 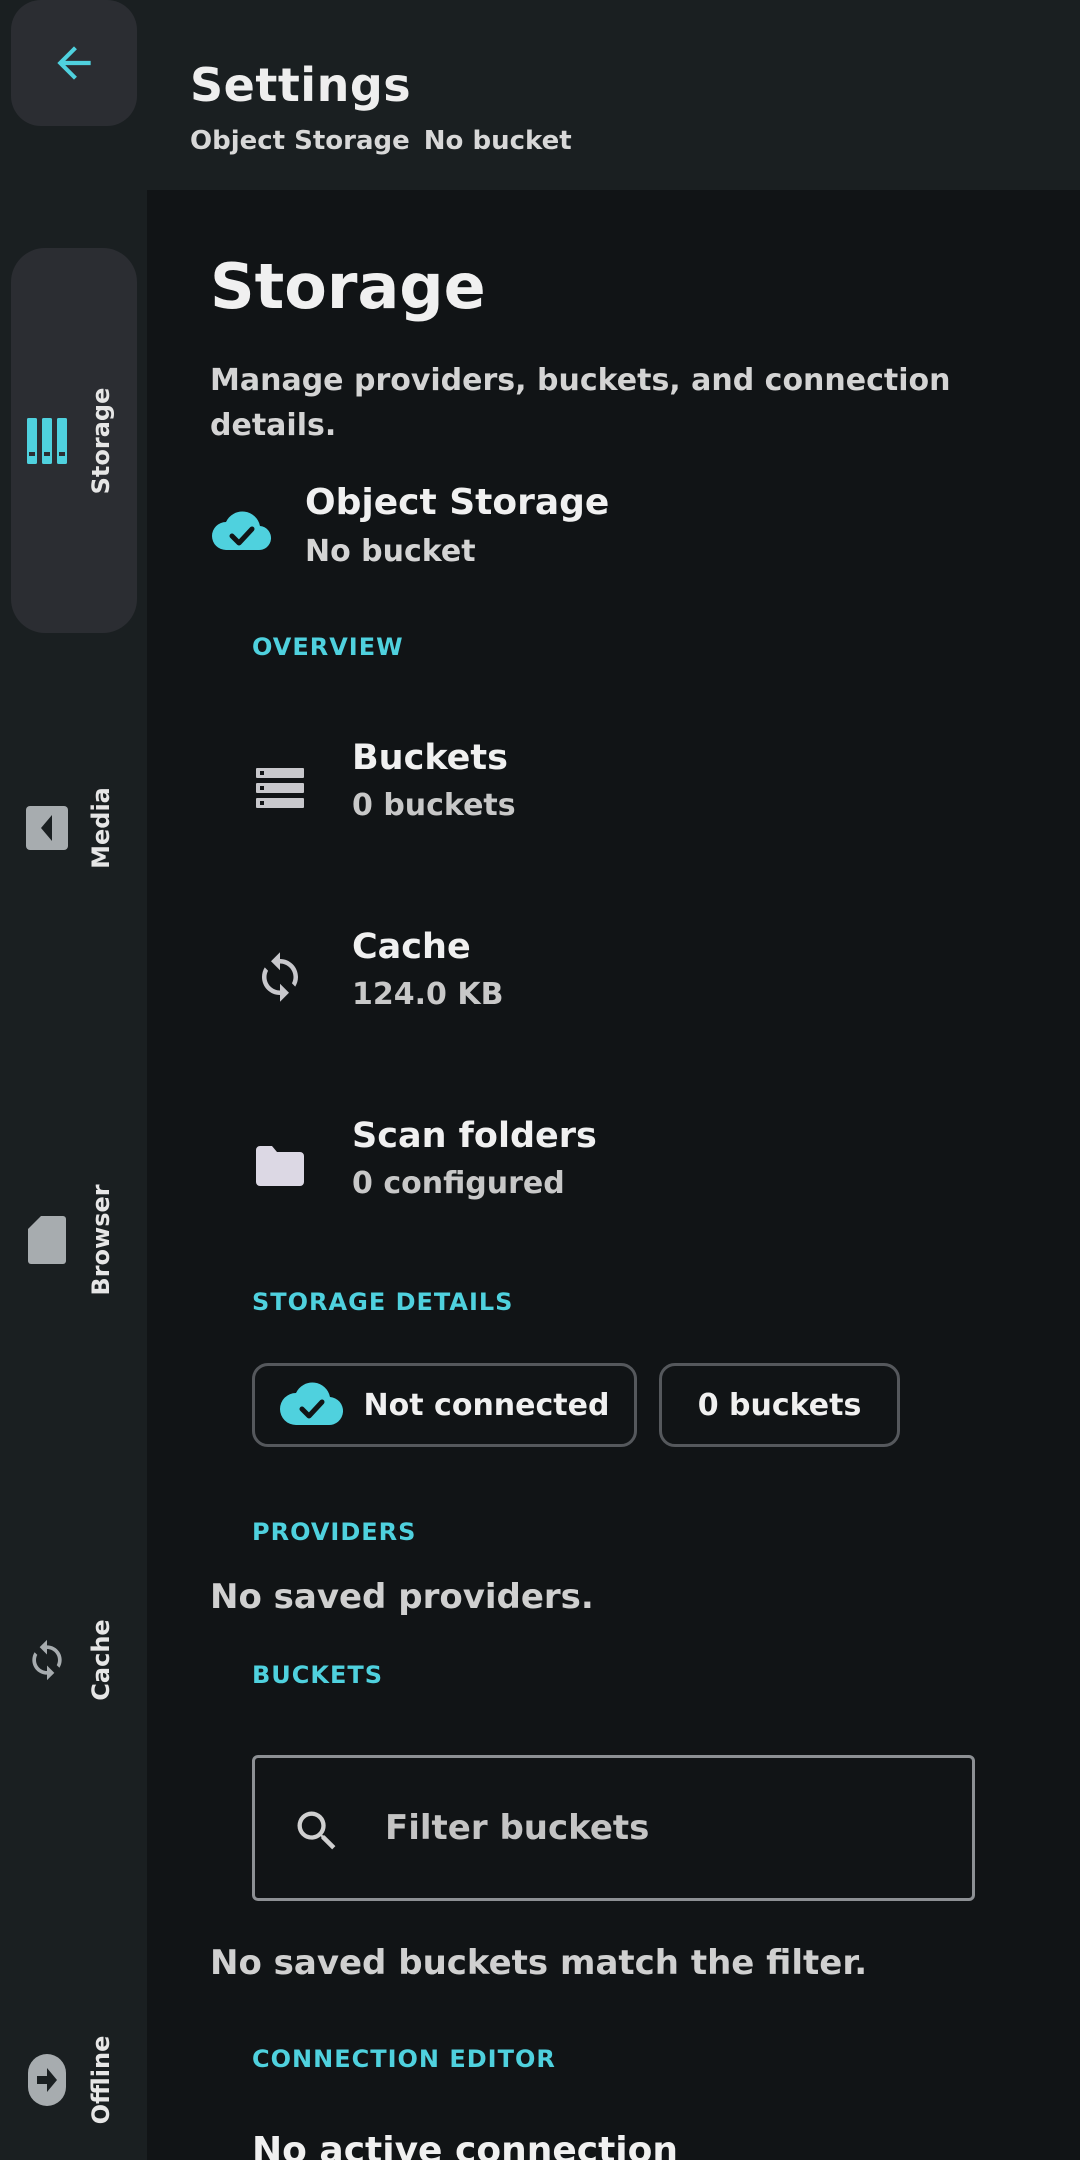 I want to click on section-label-connection-editor: CONNECTION EDITOR, so click(x=404, y=2059).